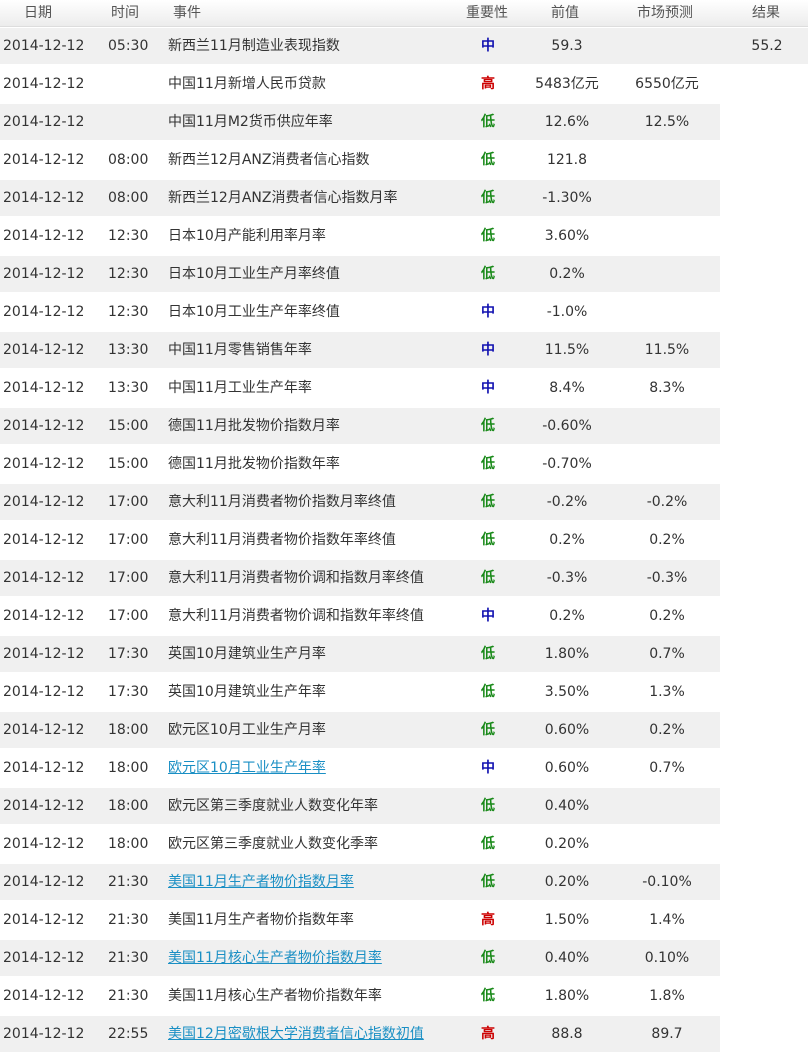  What do you see at coordinates (273, 844) in the screenshot?
I see `cell-event: 欧元区第三季度就业人数变化季率` at bounding box center [273, 844].